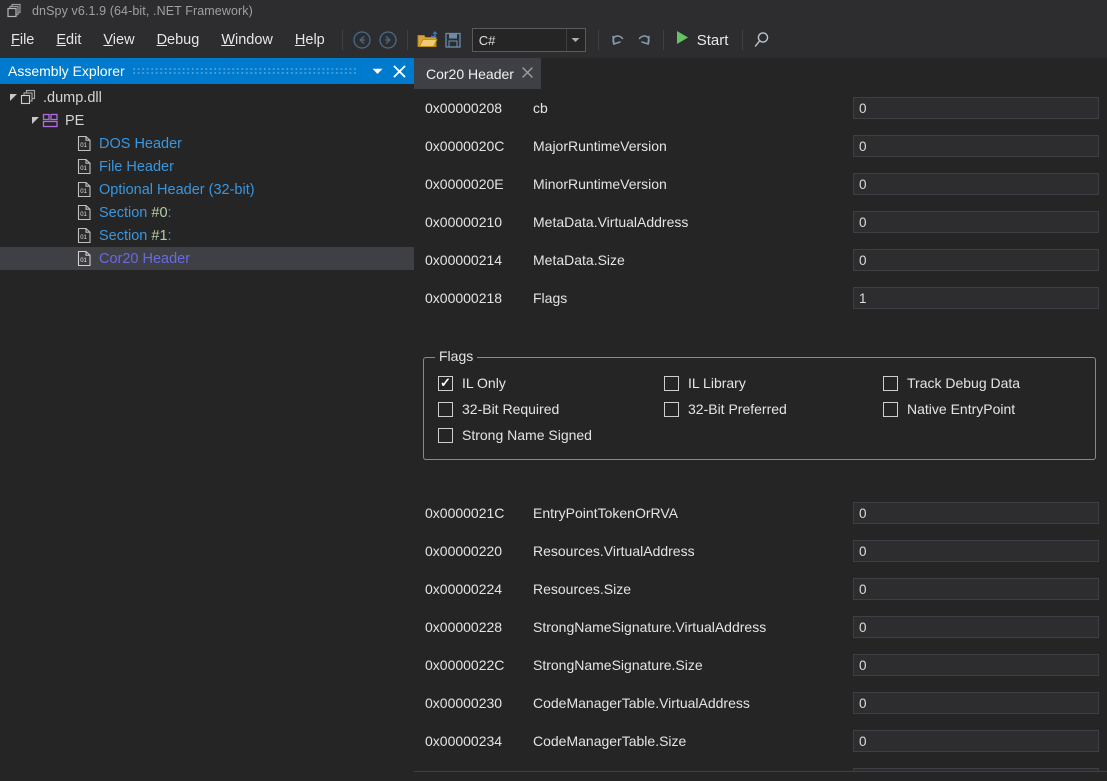 The width and height of the screenshot is (1107, 781). What do you see at coordinates (605, 513) in the screenshot?
I see `field-name: EntryPointTokenOrRVA` at bounding box center [605, 513].